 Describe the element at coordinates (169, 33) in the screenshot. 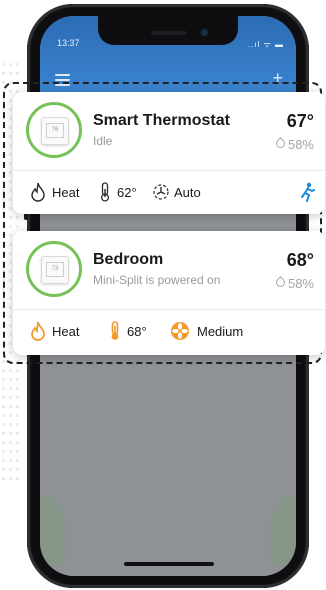

I see `speaker-grille` at that location.